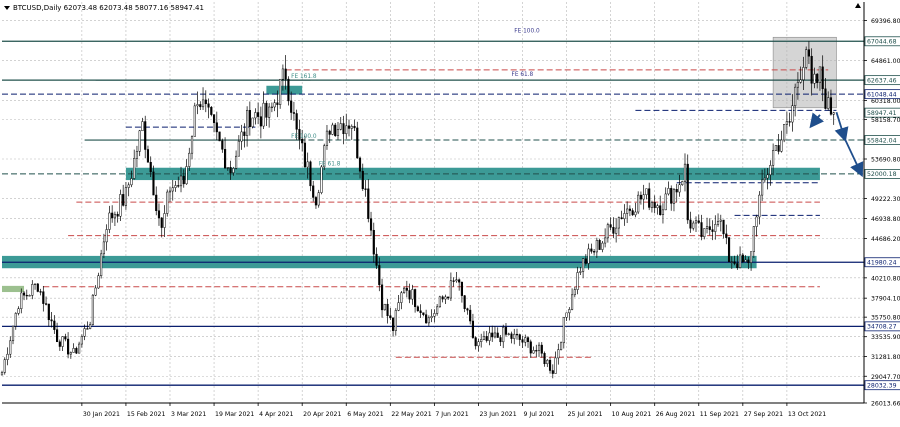 Image resolution: width=900 pixels, height=427 pixels. I want to click on x-tick-label: 22 May 2021, so click(411, 414).